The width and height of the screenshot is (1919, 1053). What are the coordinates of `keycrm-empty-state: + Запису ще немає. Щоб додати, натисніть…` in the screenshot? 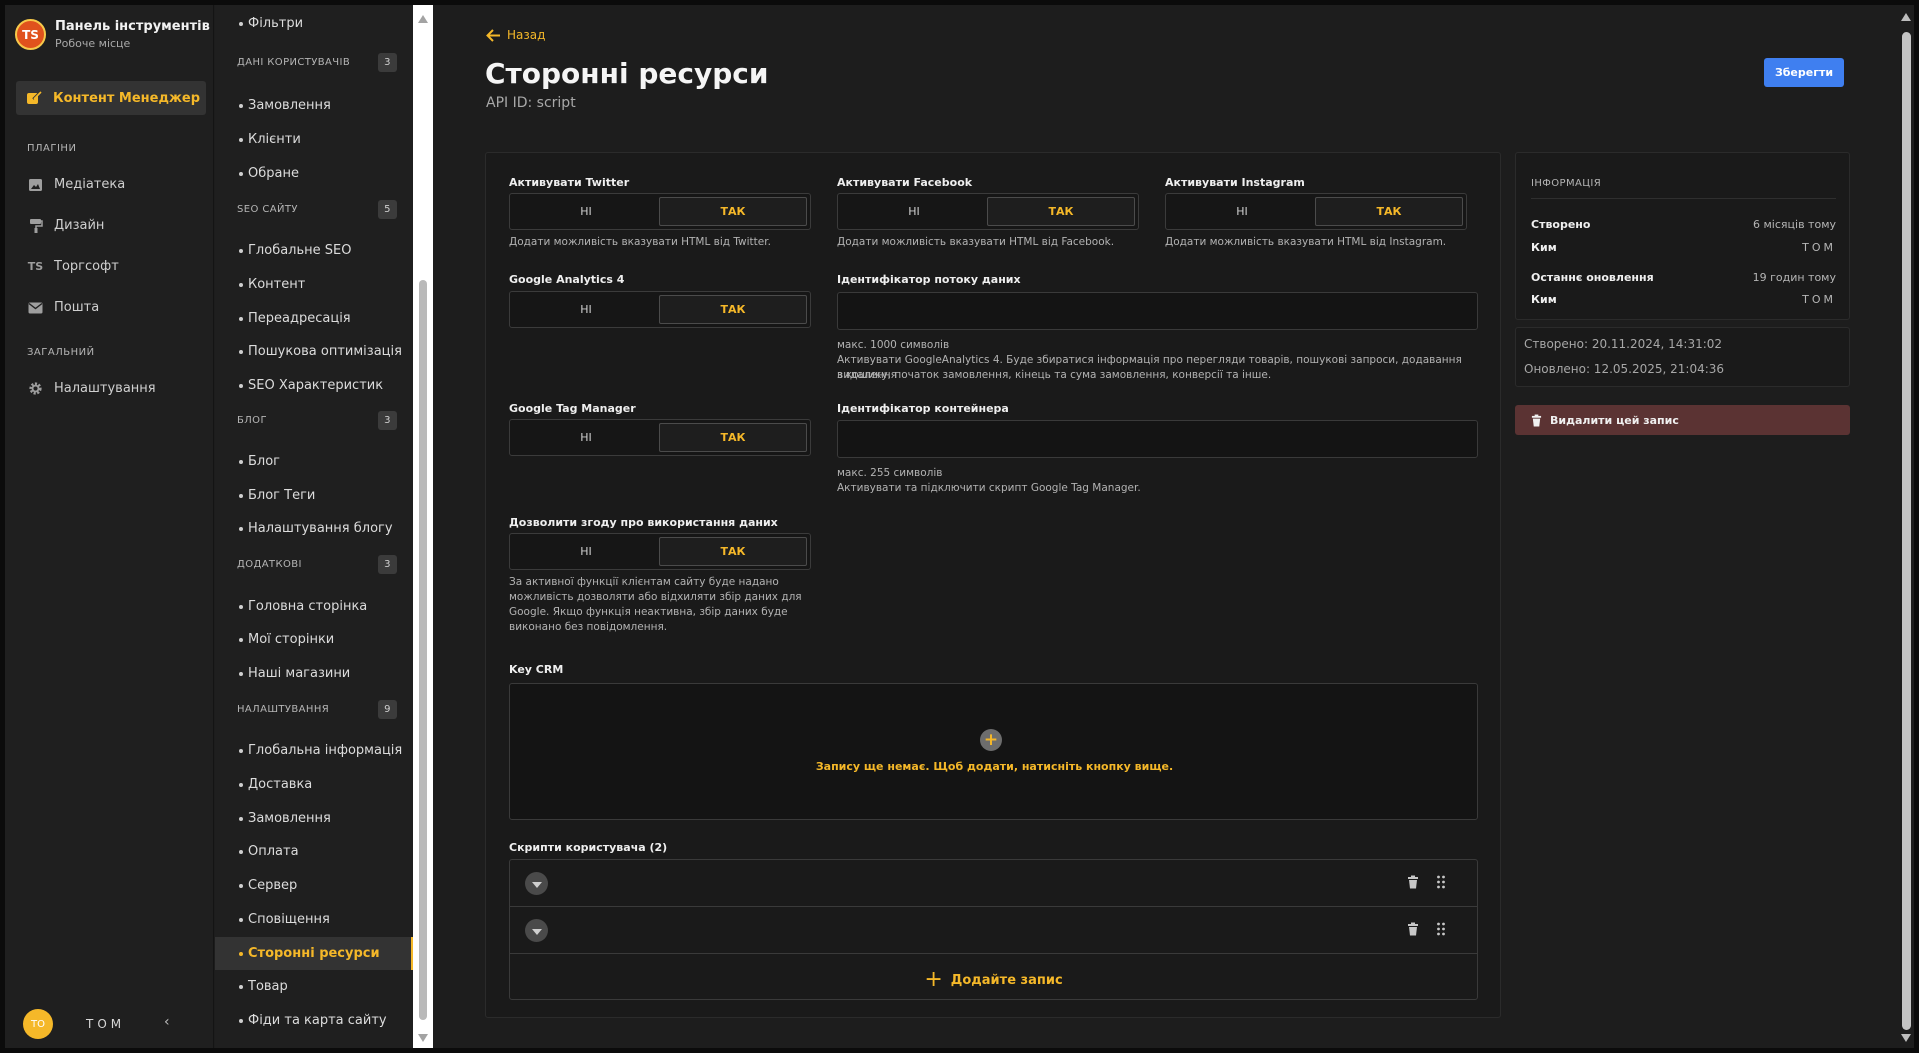 It's located at (993, 751).